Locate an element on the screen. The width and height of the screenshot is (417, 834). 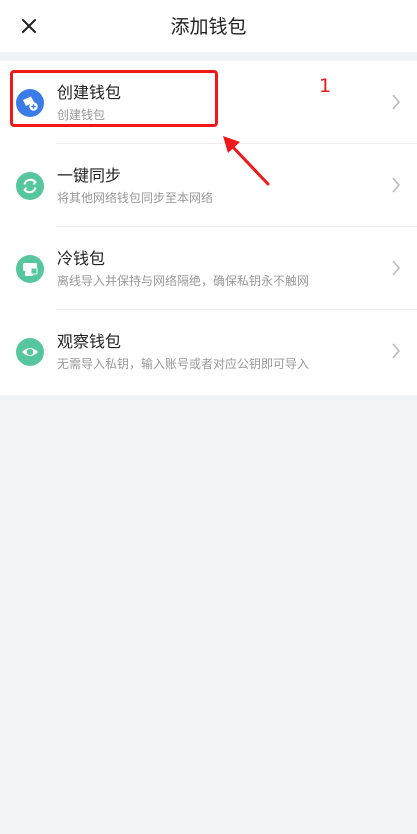
list-item-sync: 一键同步 将其他网络钱包同步至本网络 is located at coordinates (208, 185).